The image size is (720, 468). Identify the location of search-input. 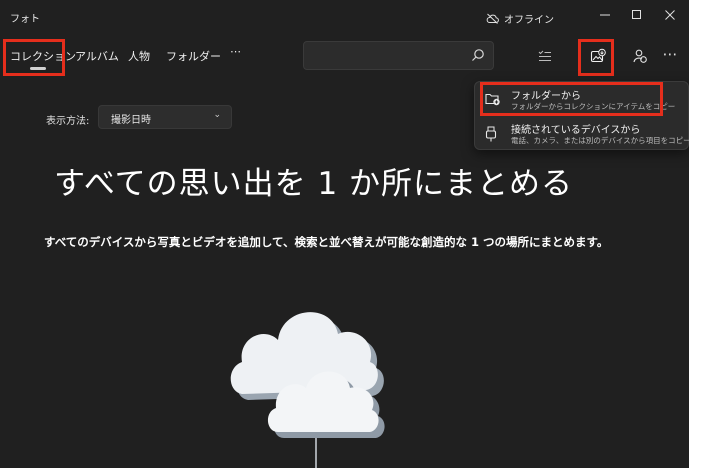
(398, 55).